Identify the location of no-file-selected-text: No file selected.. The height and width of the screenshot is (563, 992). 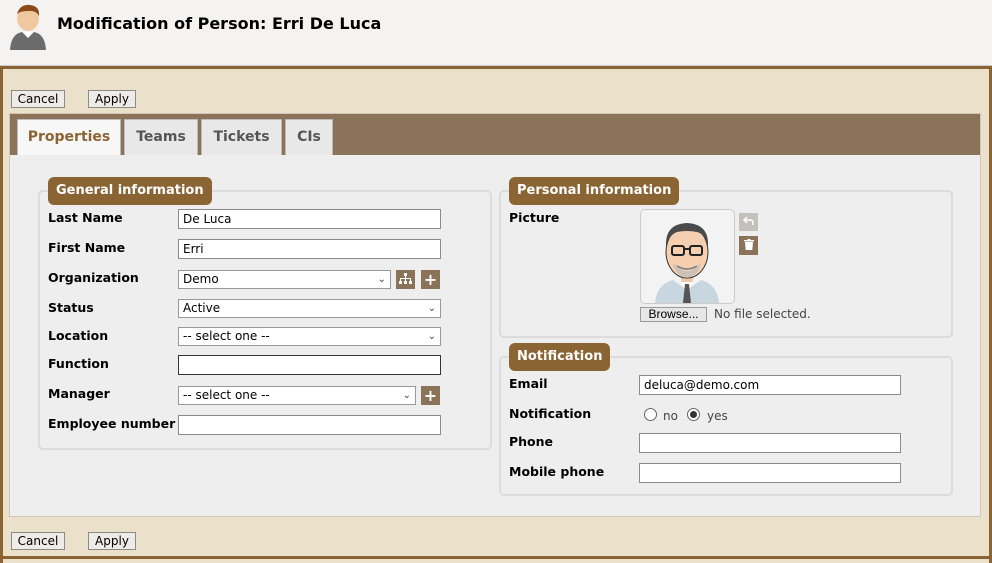
(762, 314).